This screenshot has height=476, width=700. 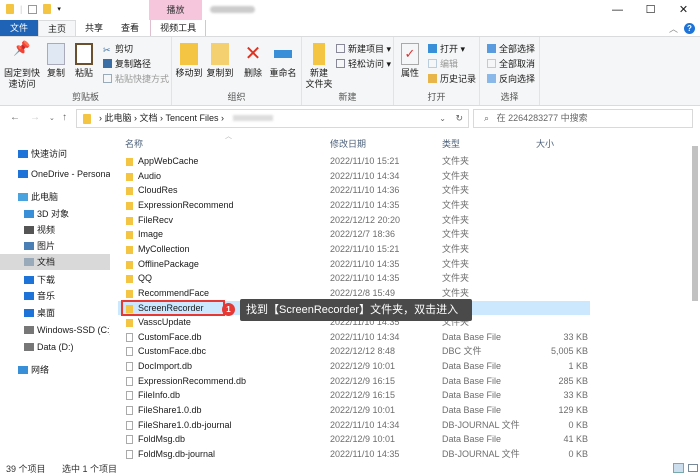 What do you see at coordinates (55, 262) in the screenshot?
I see `sidebar-item: 文档` at bounding box center [55, 262].